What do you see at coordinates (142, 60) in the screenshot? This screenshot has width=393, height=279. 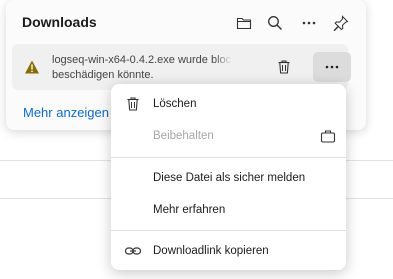 I see `download-status-line1: logseq-win-x64-0.4.2.exe wurde blockiert` at bounding box center [142, 60].